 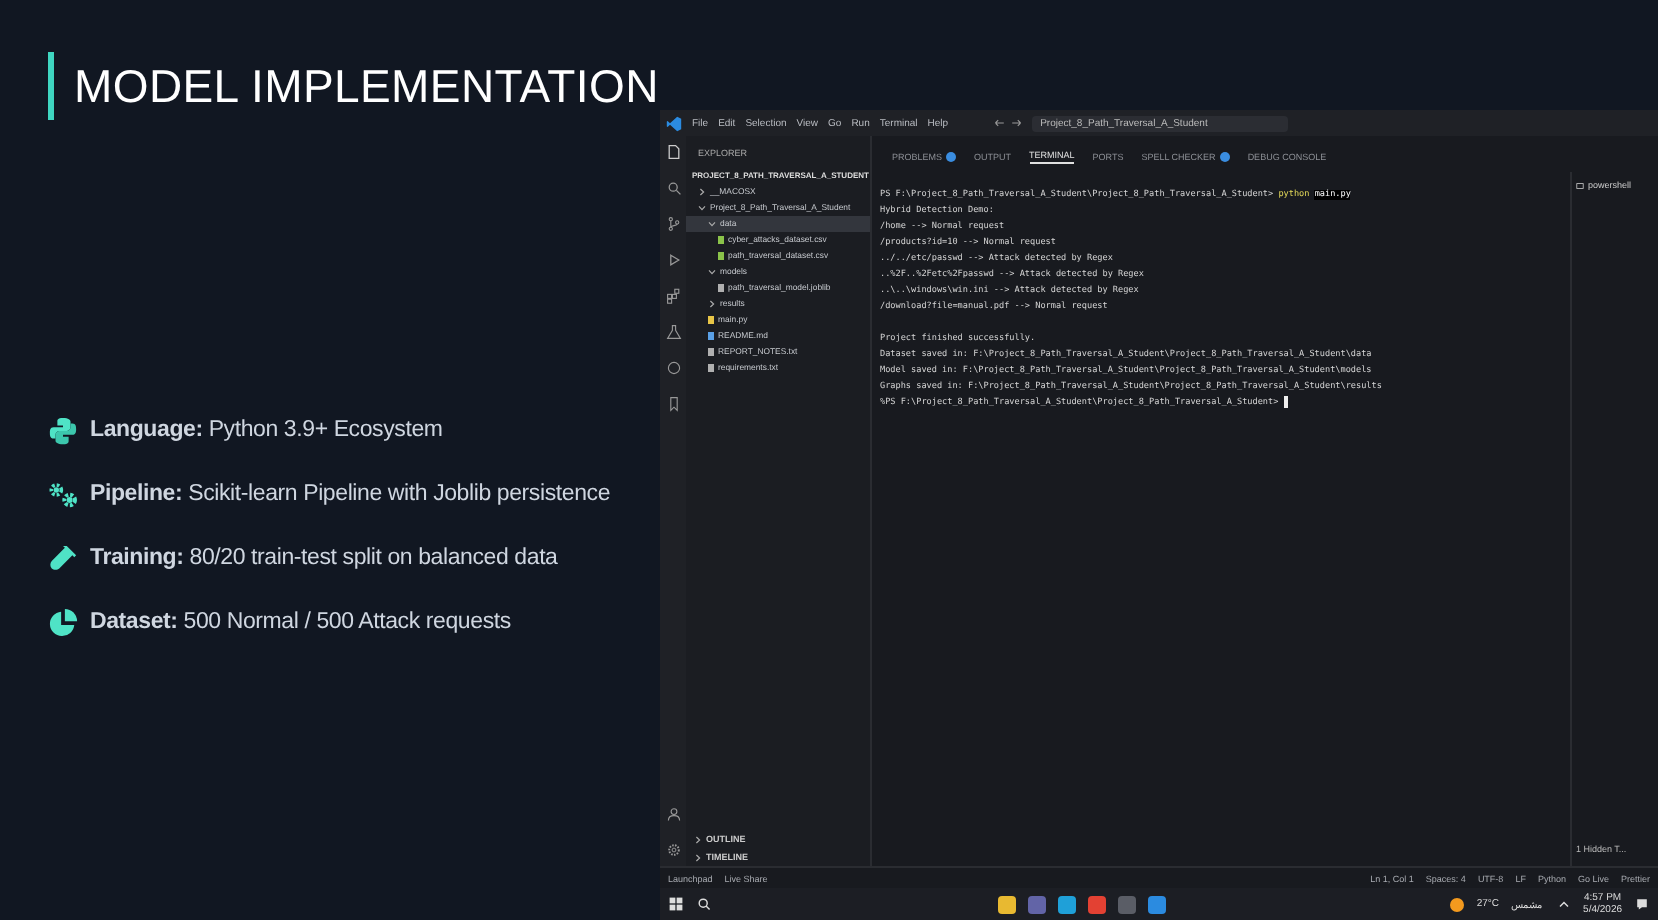 What do you see at coordinates (350, 494) in the screenshot?
I see `bullet-text: Pipeline: Scikit-learn Pipeline with Joblib persistence` at bounding box center [350, 494].